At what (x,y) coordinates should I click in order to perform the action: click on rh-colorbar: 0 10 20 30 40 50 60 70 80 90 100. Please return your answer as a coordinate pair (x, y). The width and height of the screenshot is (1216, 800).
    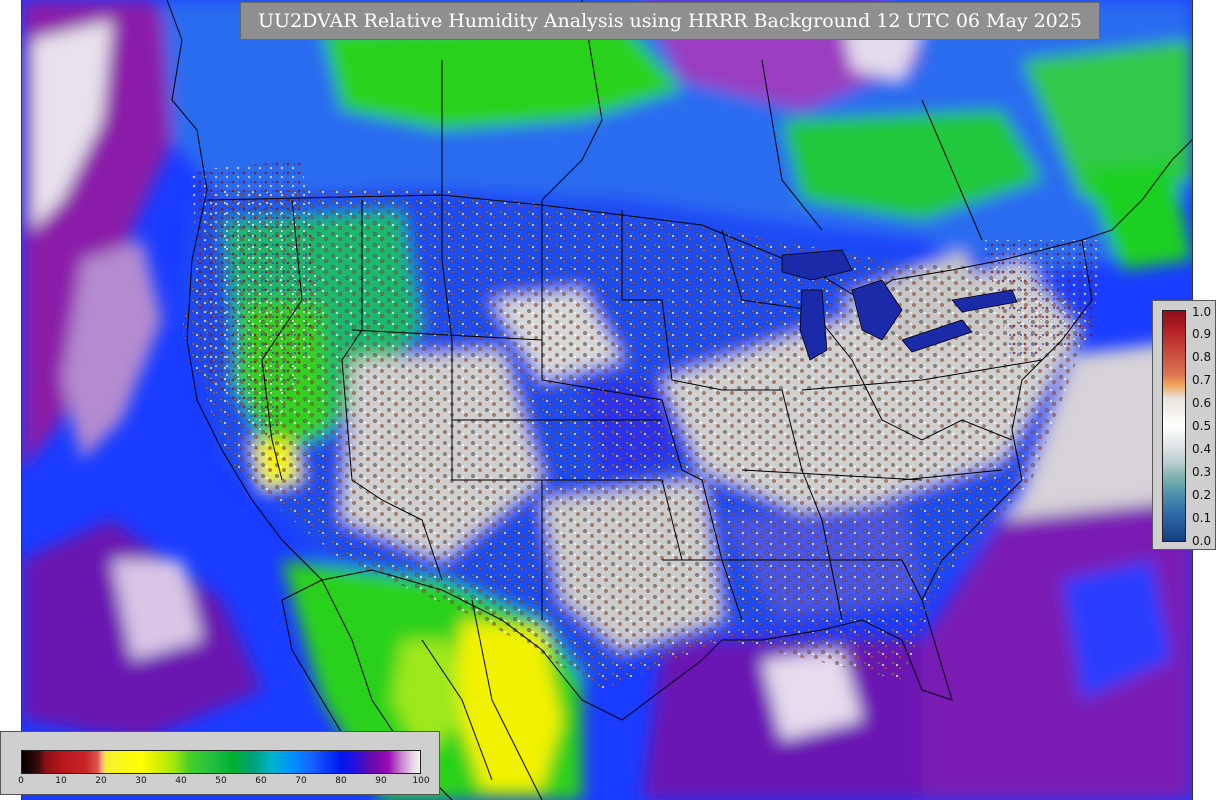
    Looking at the image, I should click on (220, 763).